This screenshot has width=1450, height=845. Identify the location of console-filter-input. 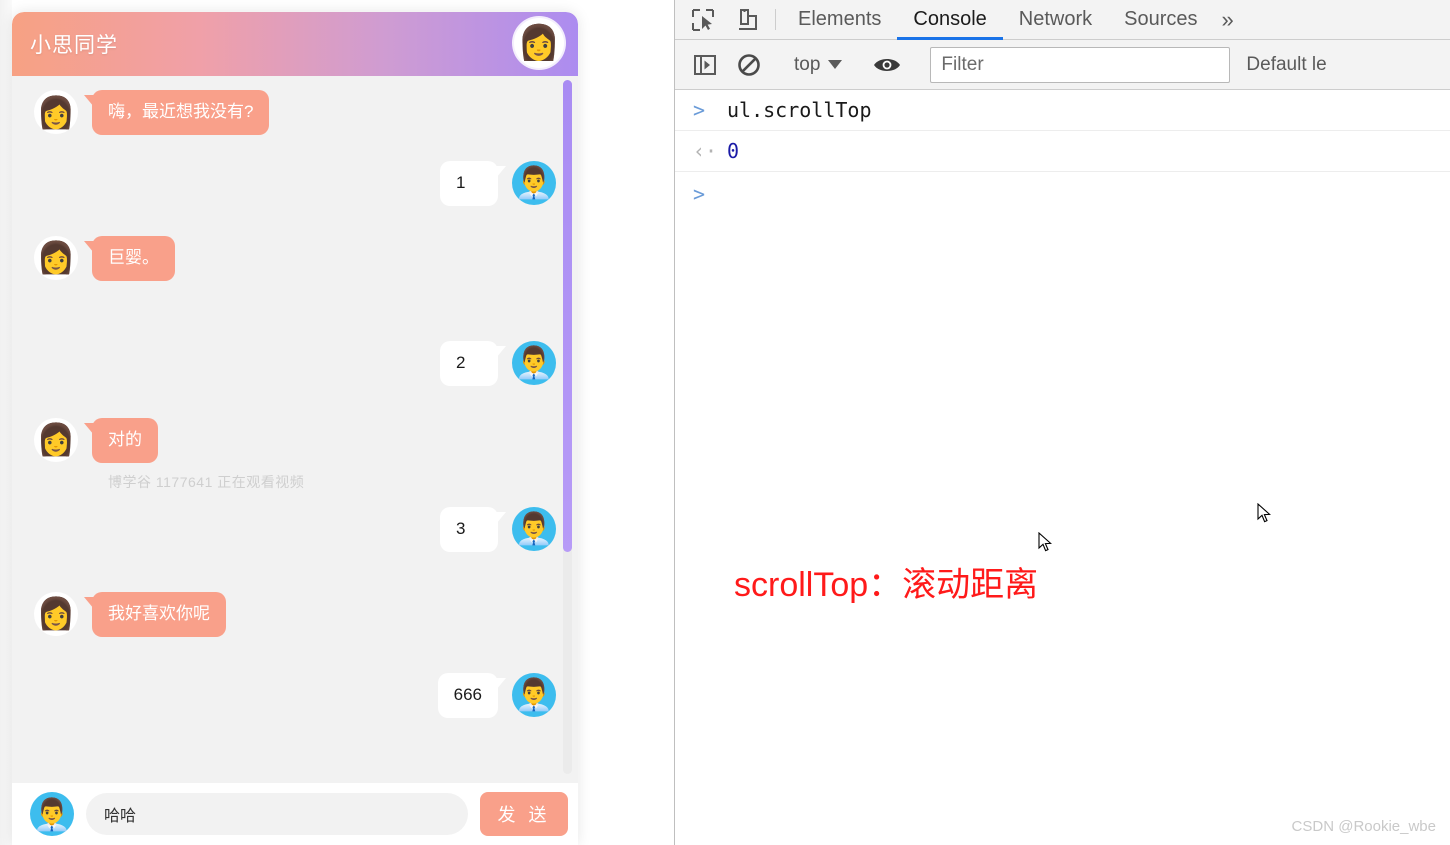
(1080, 64).